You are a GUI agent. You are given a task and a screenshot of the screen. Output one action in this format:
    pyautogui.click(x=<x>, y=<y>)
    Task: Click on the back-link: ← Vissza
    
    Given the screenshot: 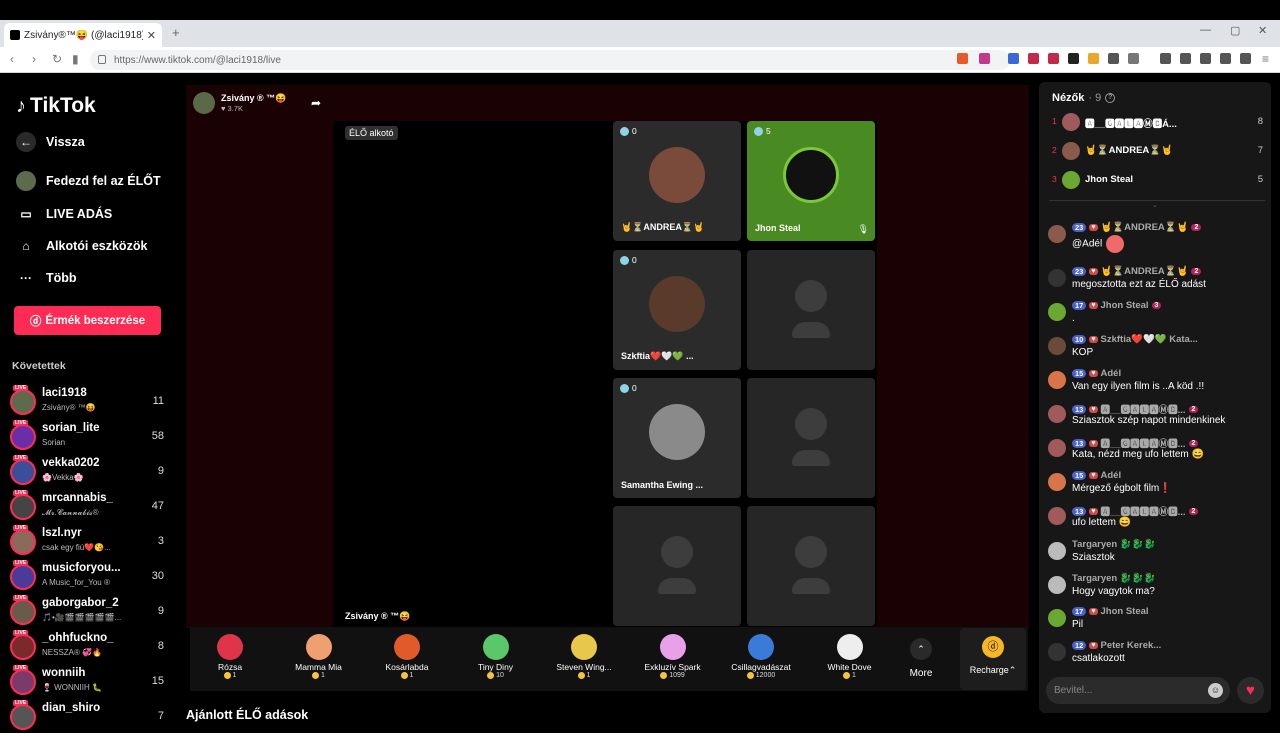 What is the action you would take?
    pyautogui.click(x=50, y=142)
    